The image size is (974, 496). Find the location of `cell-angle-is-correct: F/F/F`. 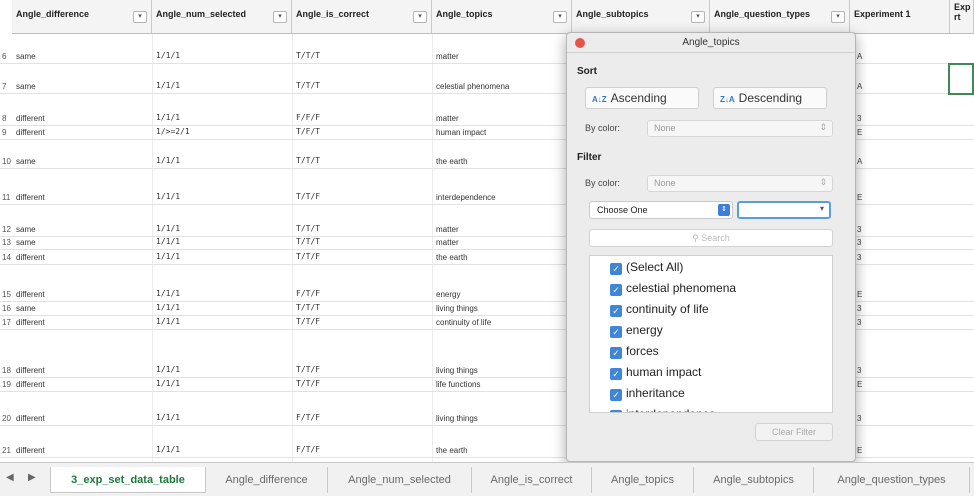

cell-angle-is-correct: F/F/F is located at coordinates (308, 117).